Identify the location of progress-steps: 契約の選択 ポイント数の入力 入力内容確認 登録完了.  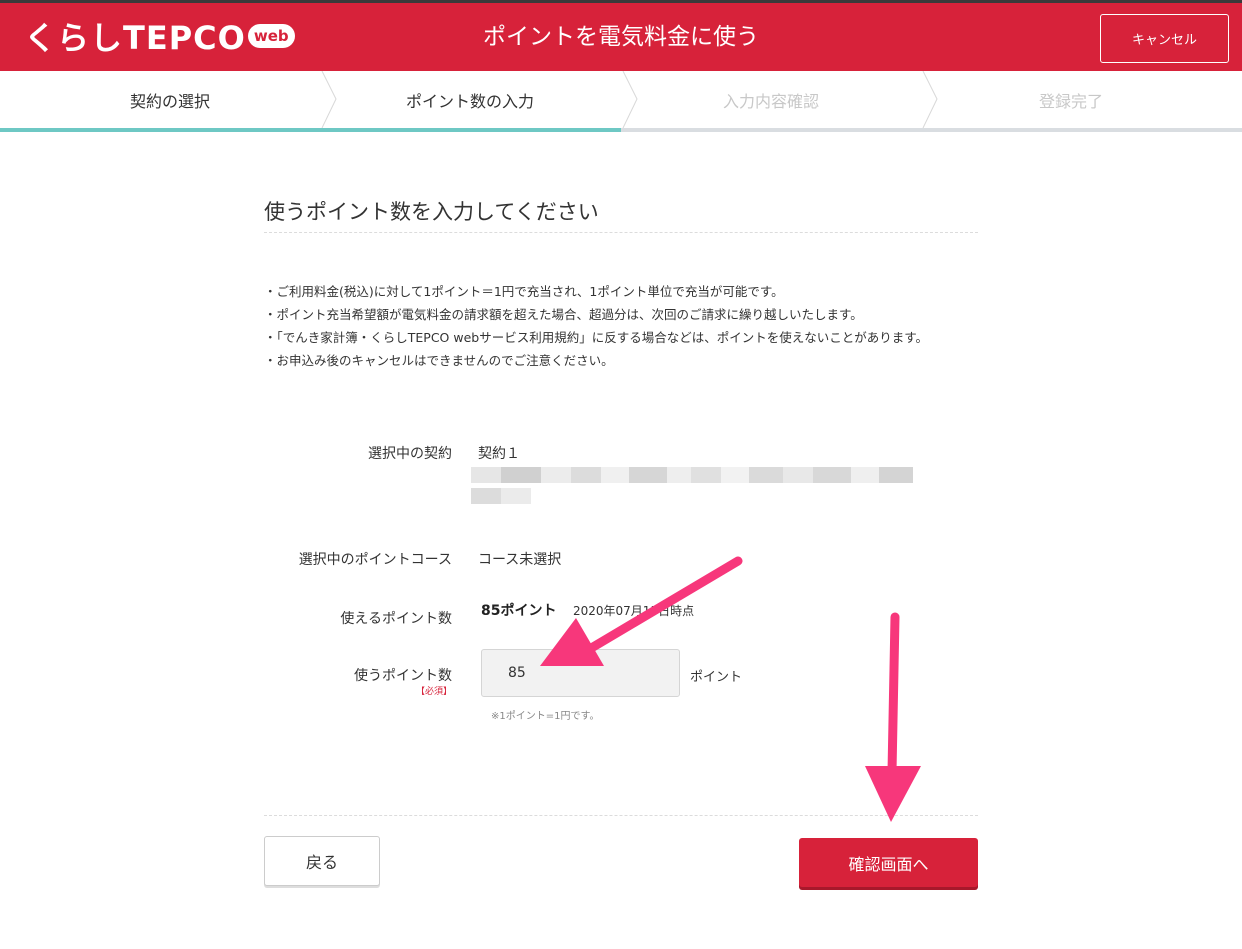
(621, 101).